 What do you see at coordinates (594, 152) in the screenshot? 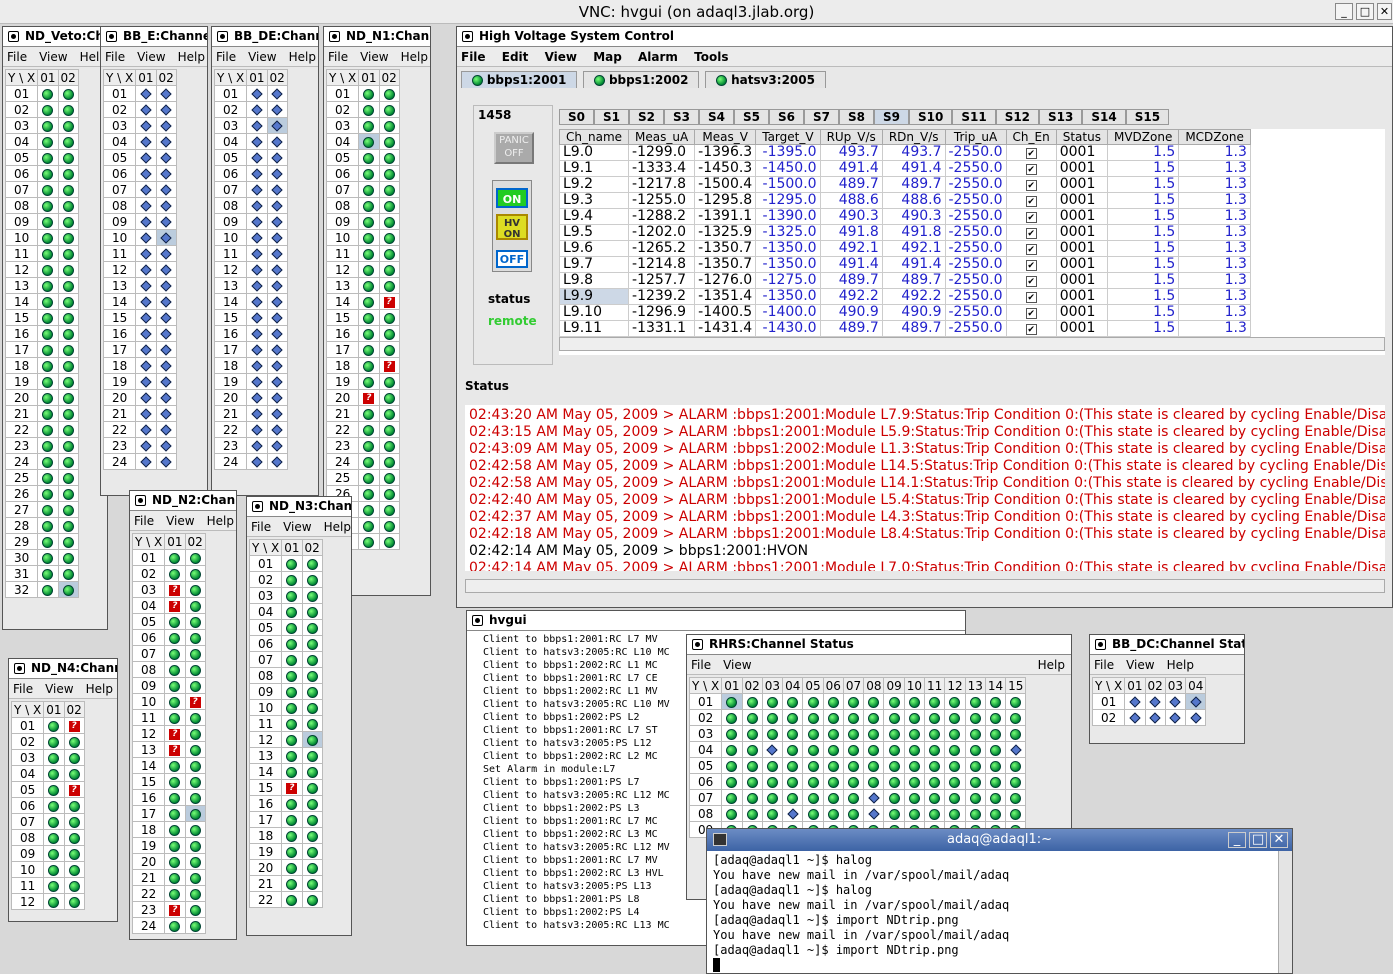
I see `table-cell: L9.0` at bounding box center [594, 152].